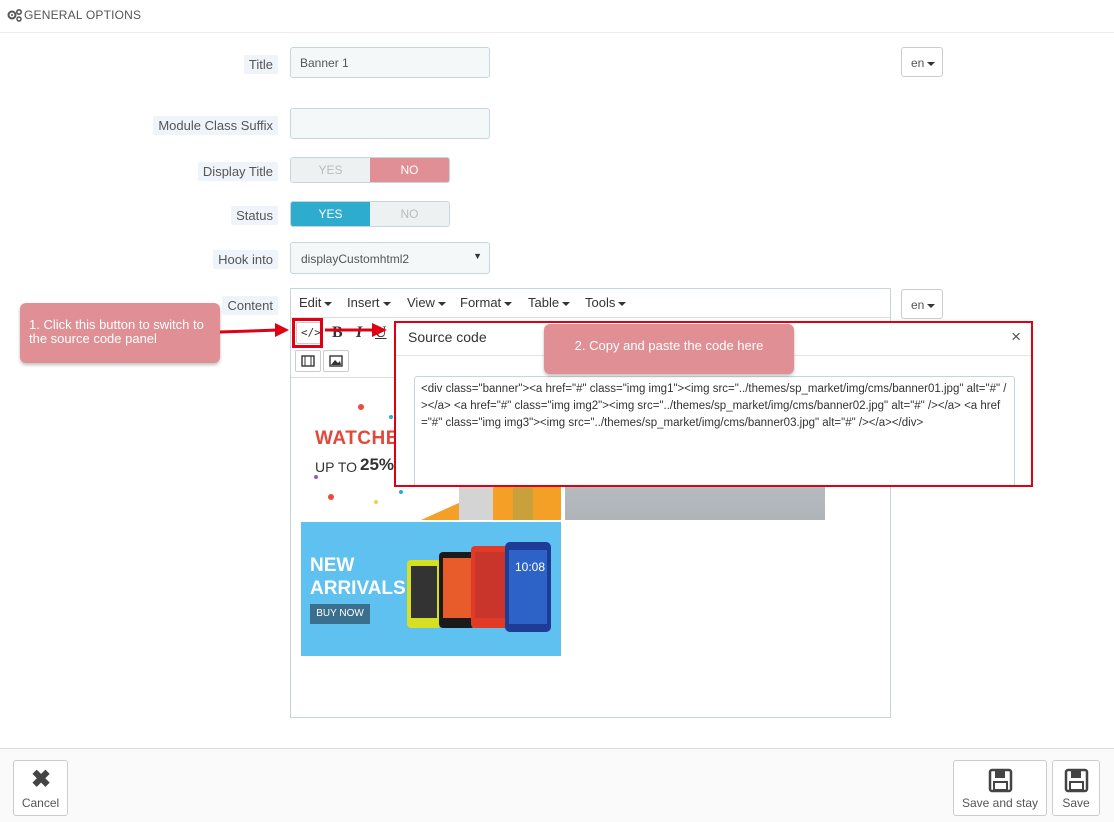 Image resolution: width=1114 pixels, height=822 pixels. I want to click on save-label: Save, so click(1076, 803).